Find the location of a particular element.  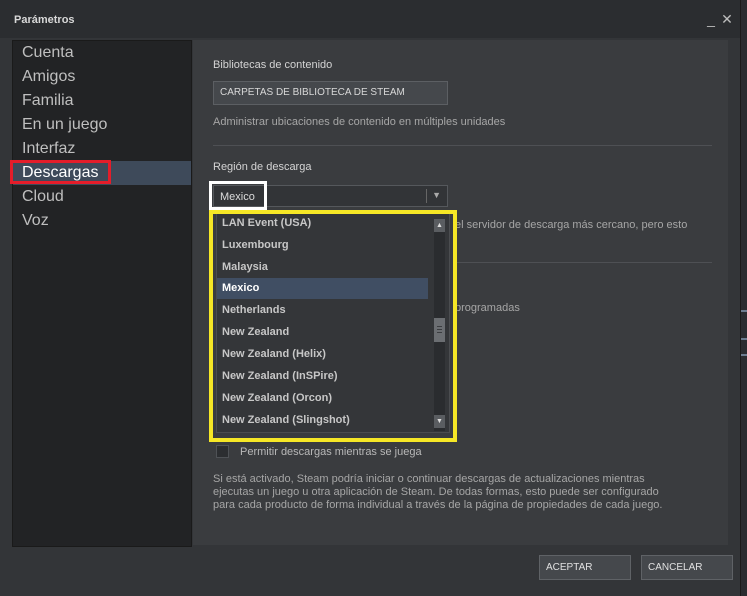

region-select: Mexico ▼ is located at coordinates (330, 196).